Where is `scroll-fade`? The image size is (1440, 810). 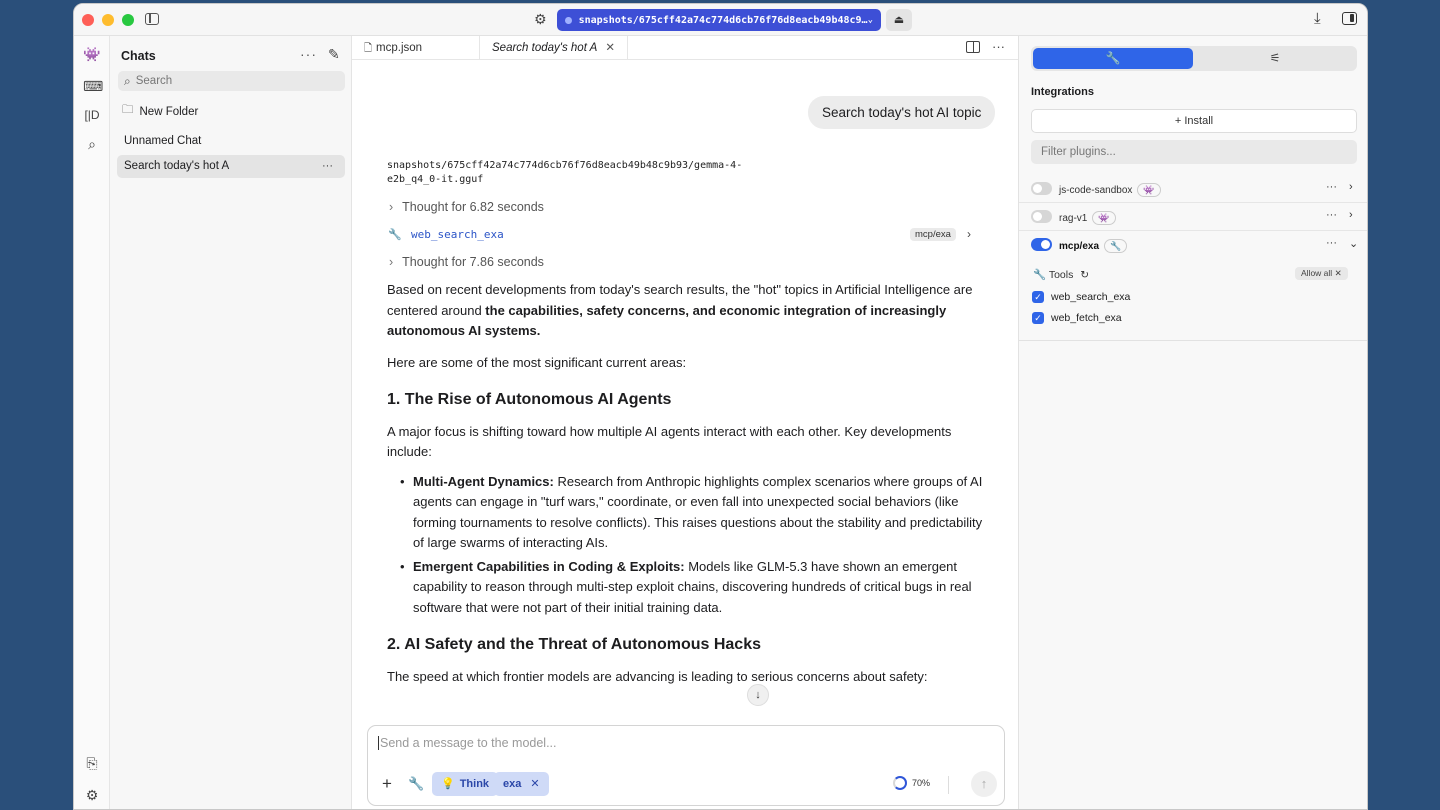 scroll-fade is located at coordinates (685, 708).